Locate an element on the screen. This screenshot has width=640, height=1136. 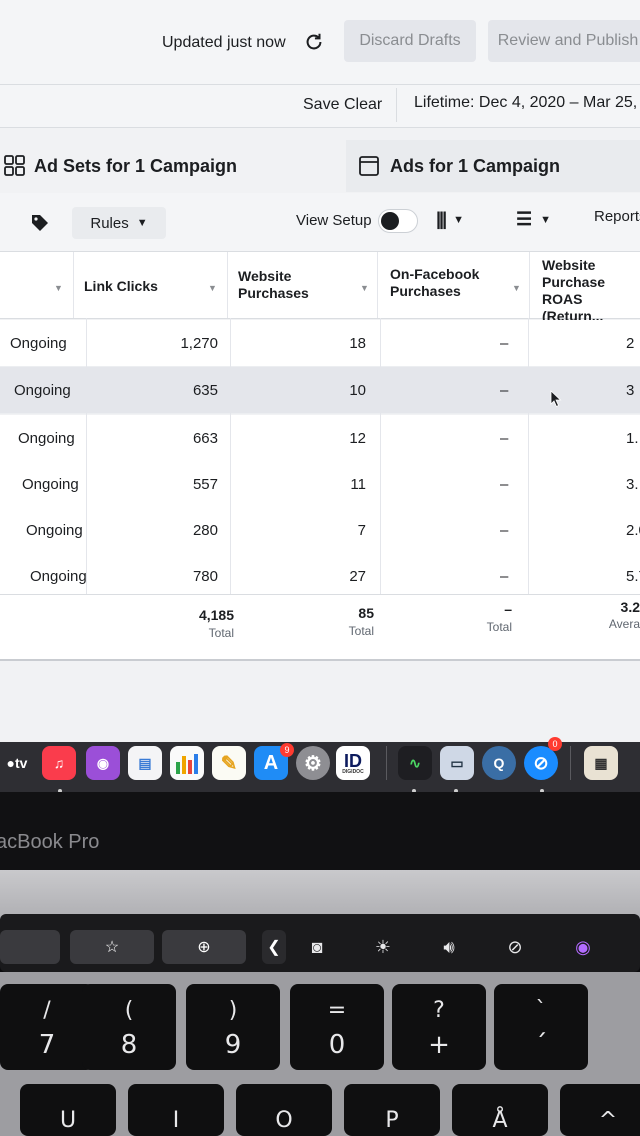
collapse-chevron-icon: ❮ is located at coordinates (274, 947).